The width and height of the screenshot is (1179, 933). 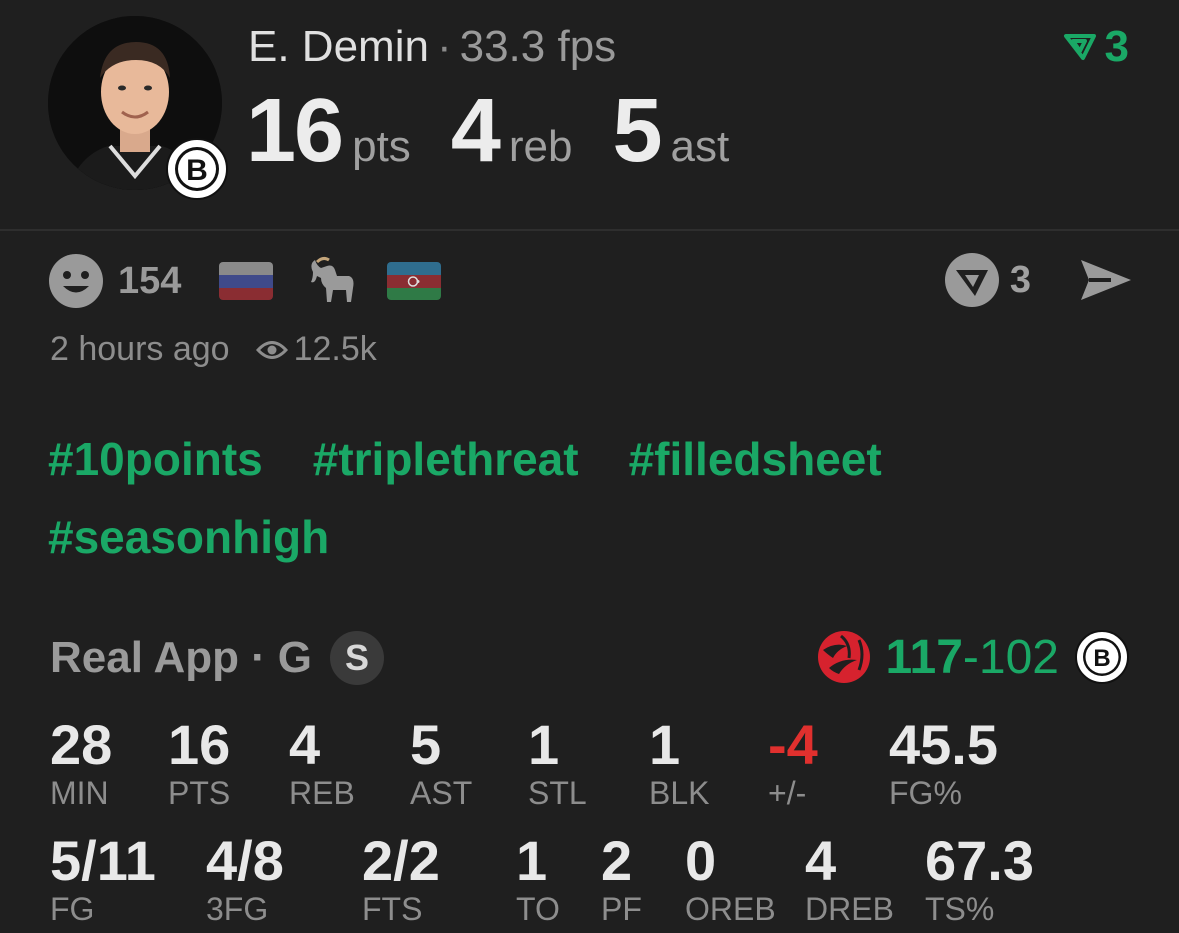 I want to click on starter-badge: S, so click(x=356, y=658).